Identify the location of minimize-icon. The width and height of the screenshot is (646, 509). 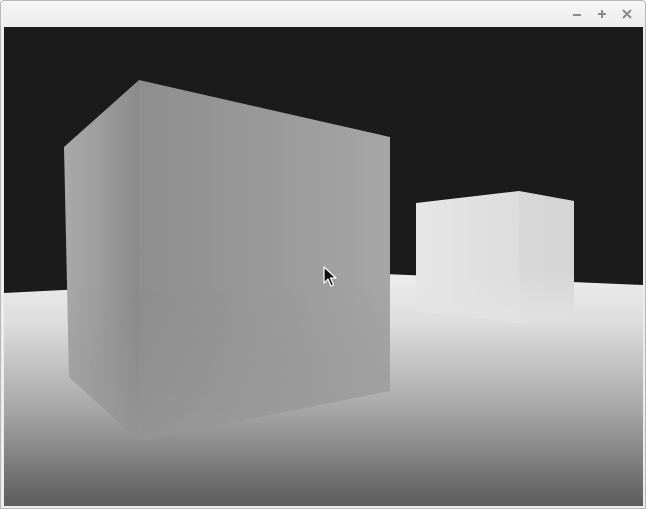
(577, 15).